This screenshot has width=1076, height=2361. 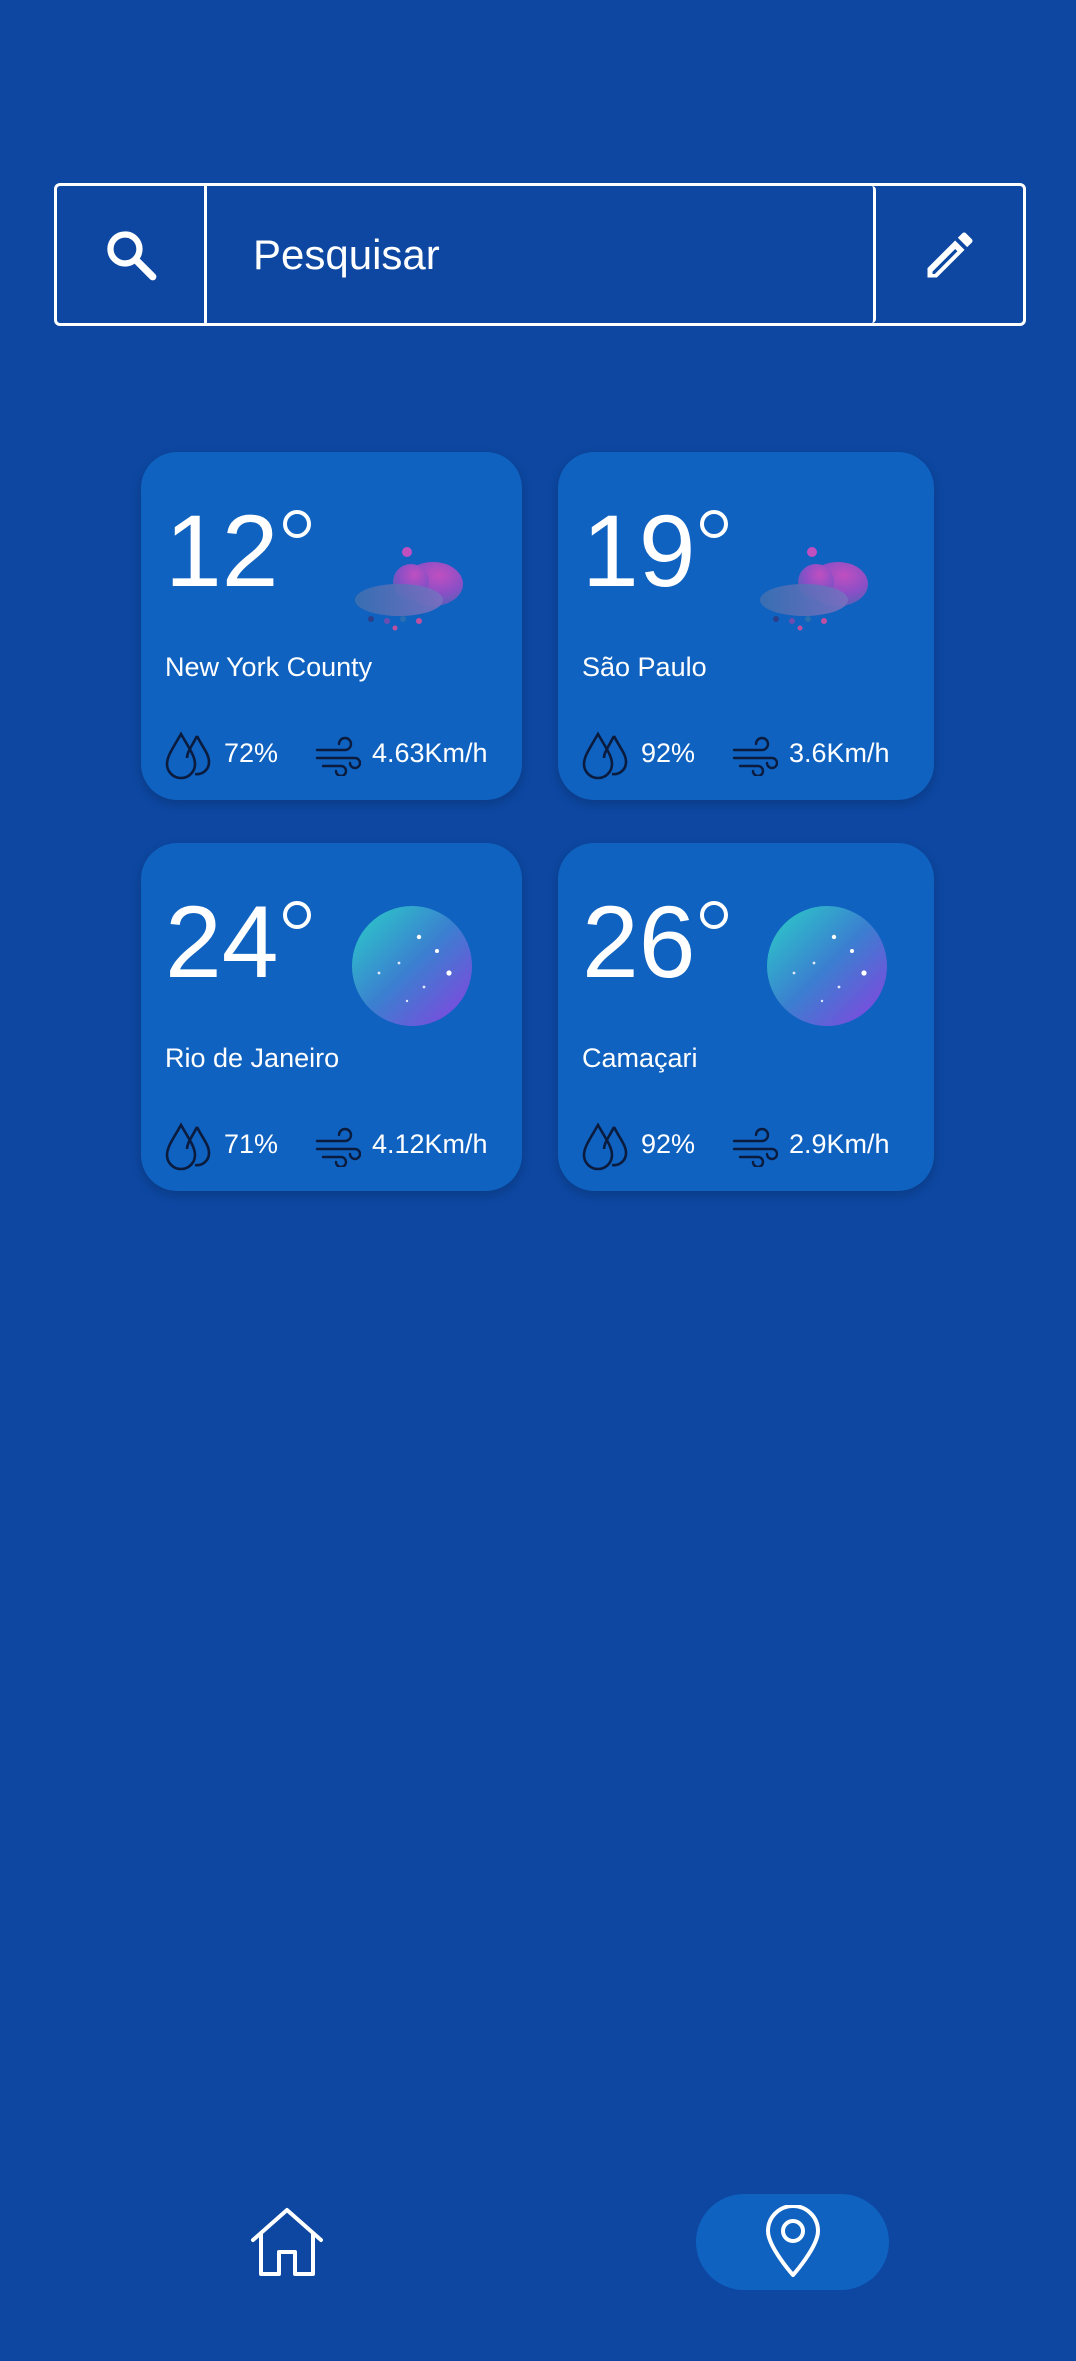 I want to click on search-bar: Pesquisar, so click(x=540, y=254).